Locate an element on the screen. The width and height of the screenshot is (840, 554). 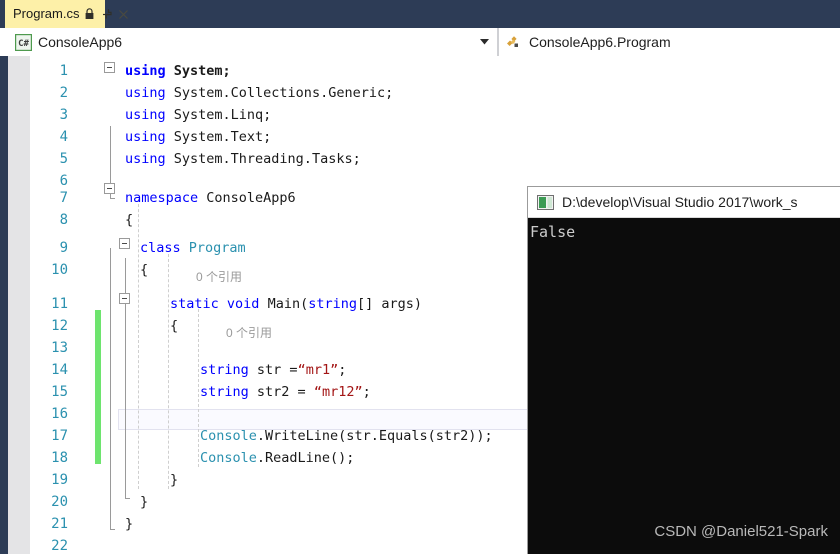
console-title-bar: D:\develop\Visual Studio 2017\work_s is located at coordinates (684, 202).